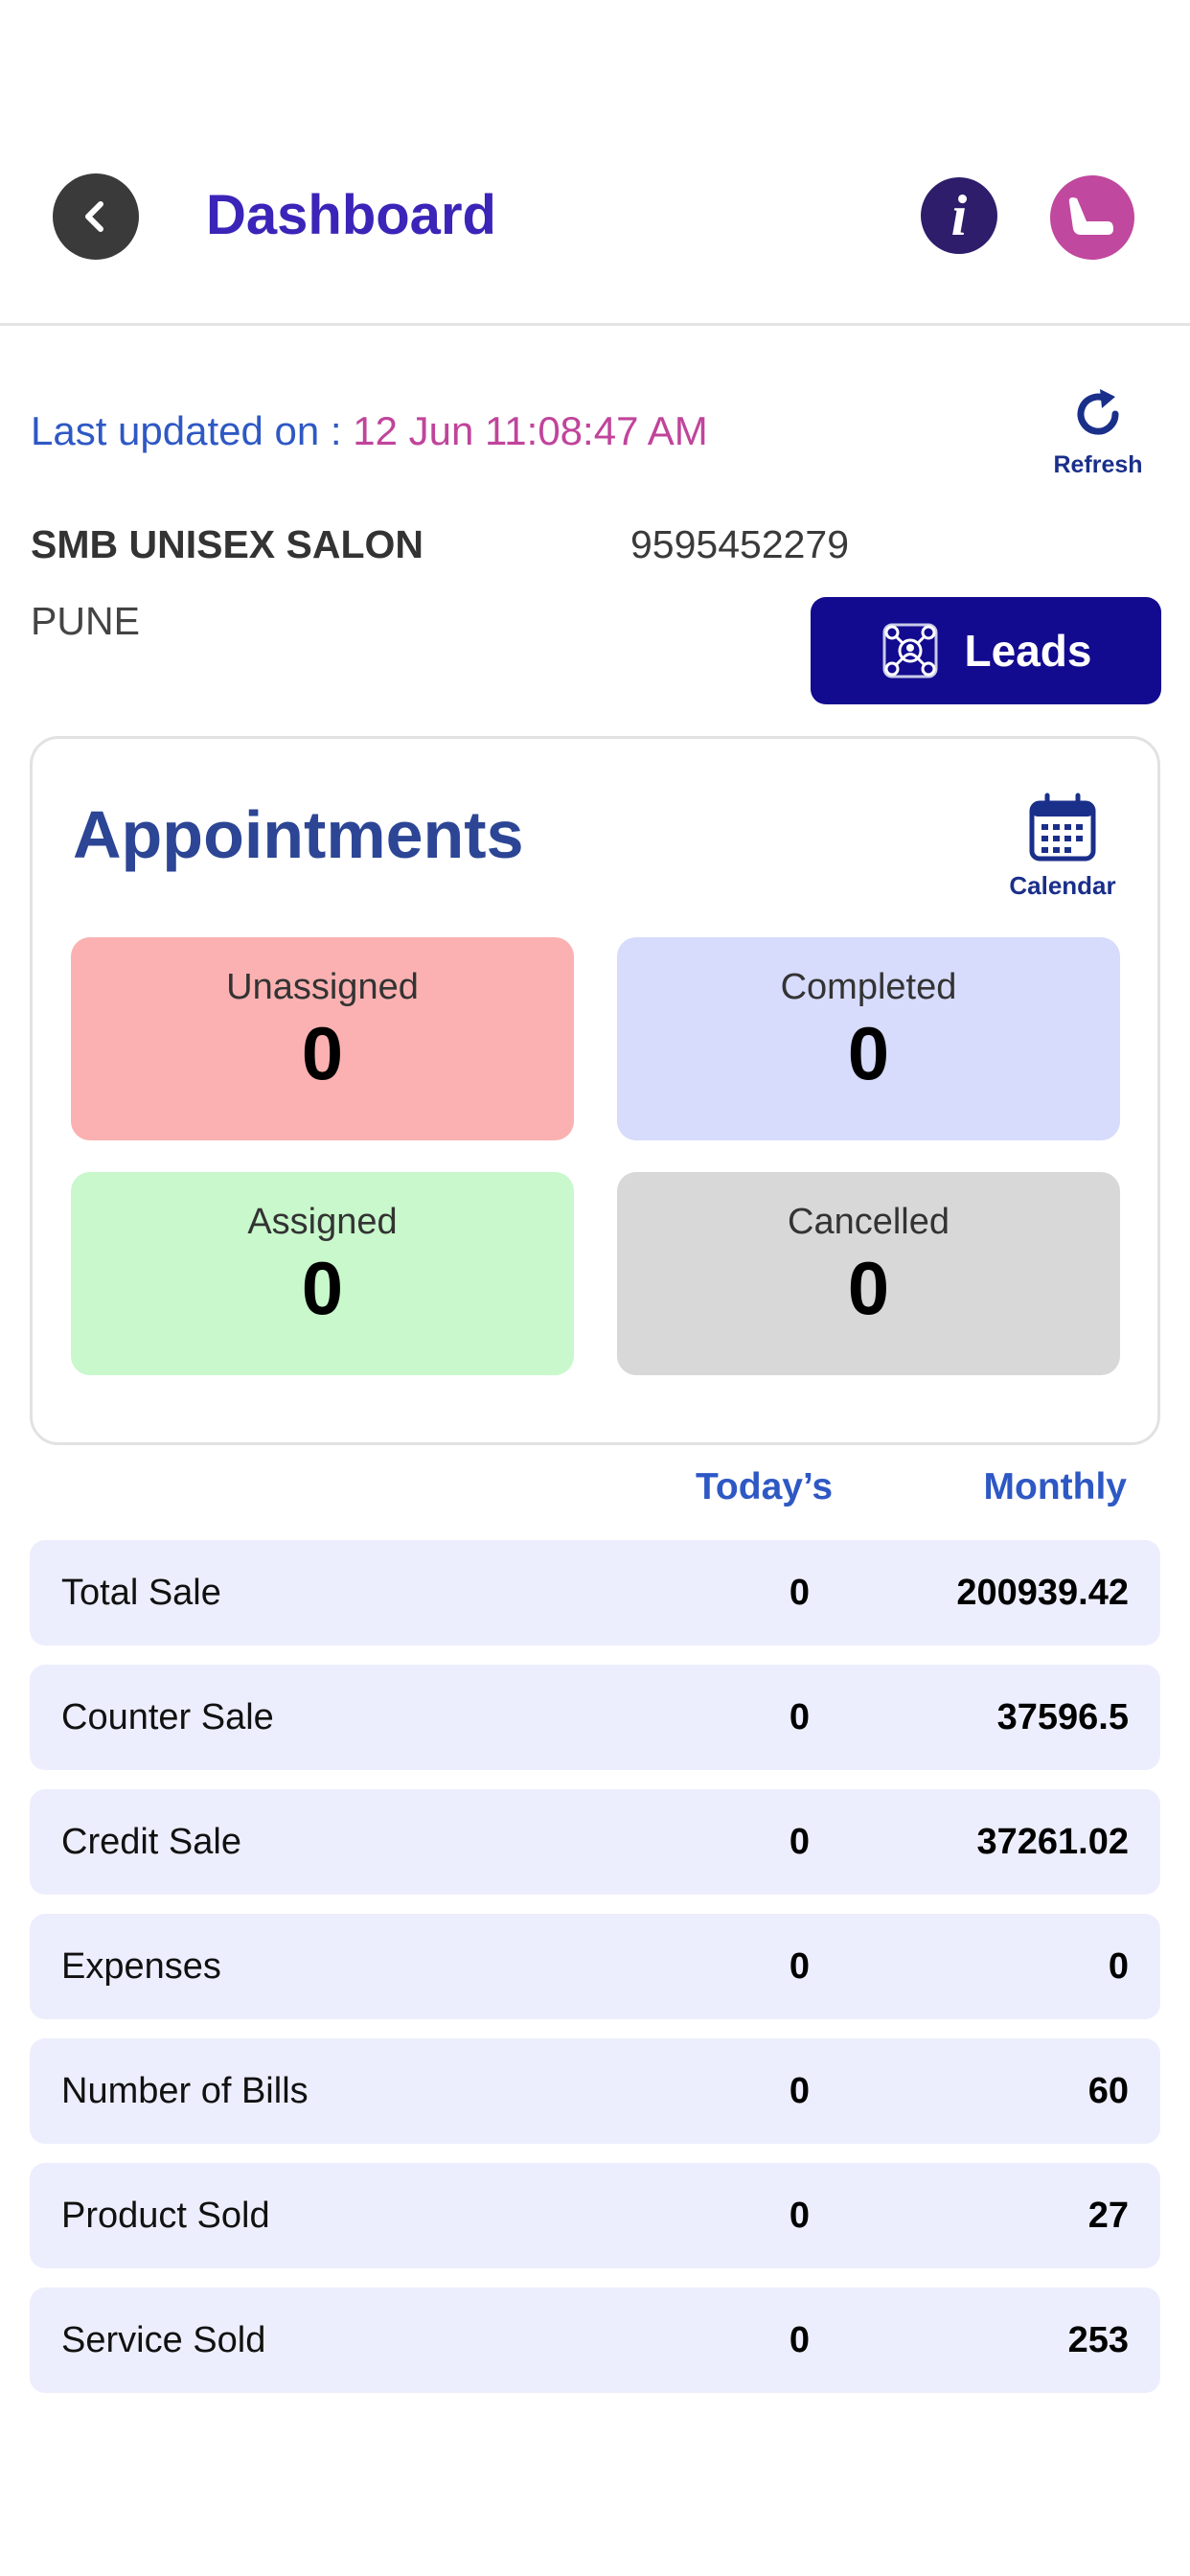 This screenshot has height=2576, width=1190. What do you see at coordinates (141, 1593) in the screenshot?
I see `row-label: Total Sale` at bounding box center [141, 1593].